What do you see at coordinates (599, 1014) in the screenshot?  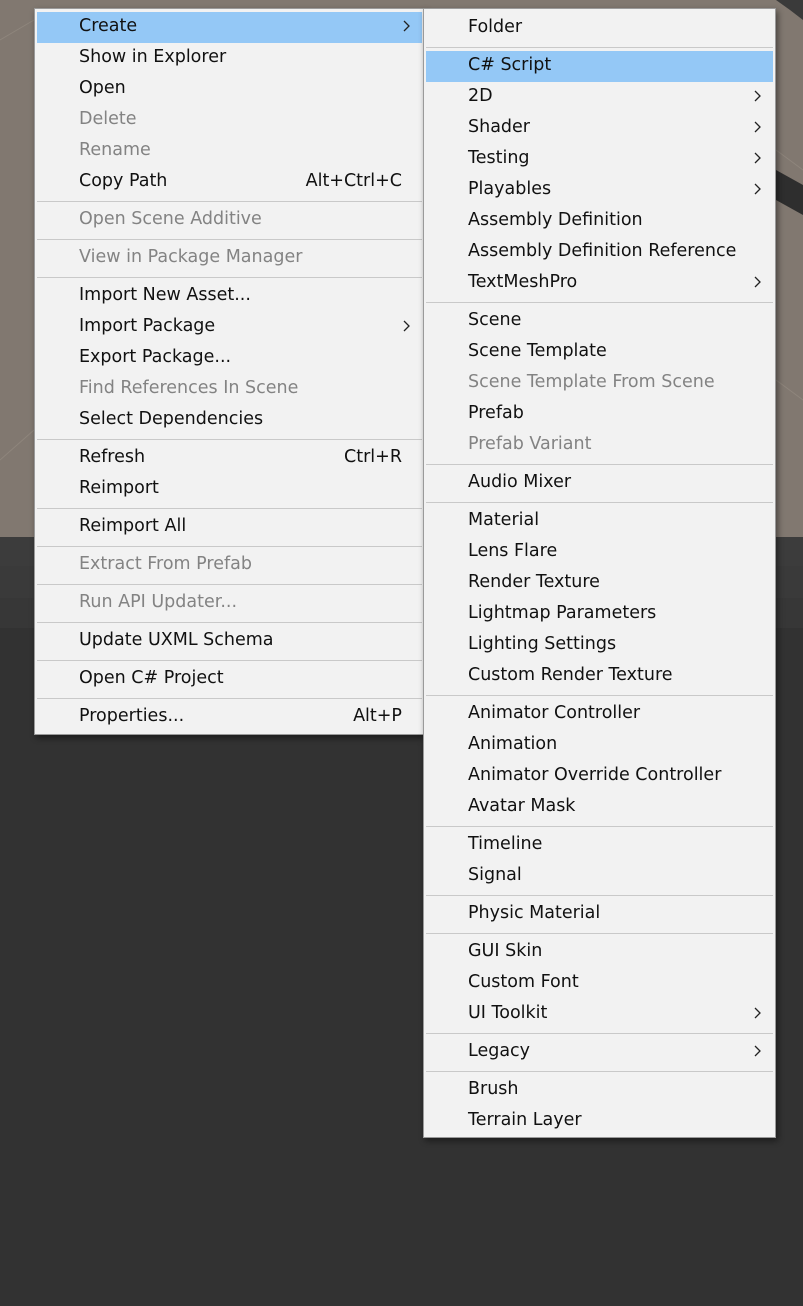 I see `menu-item-ui-toolkit: UI Toolkit` at bounding box center [599, 1014].